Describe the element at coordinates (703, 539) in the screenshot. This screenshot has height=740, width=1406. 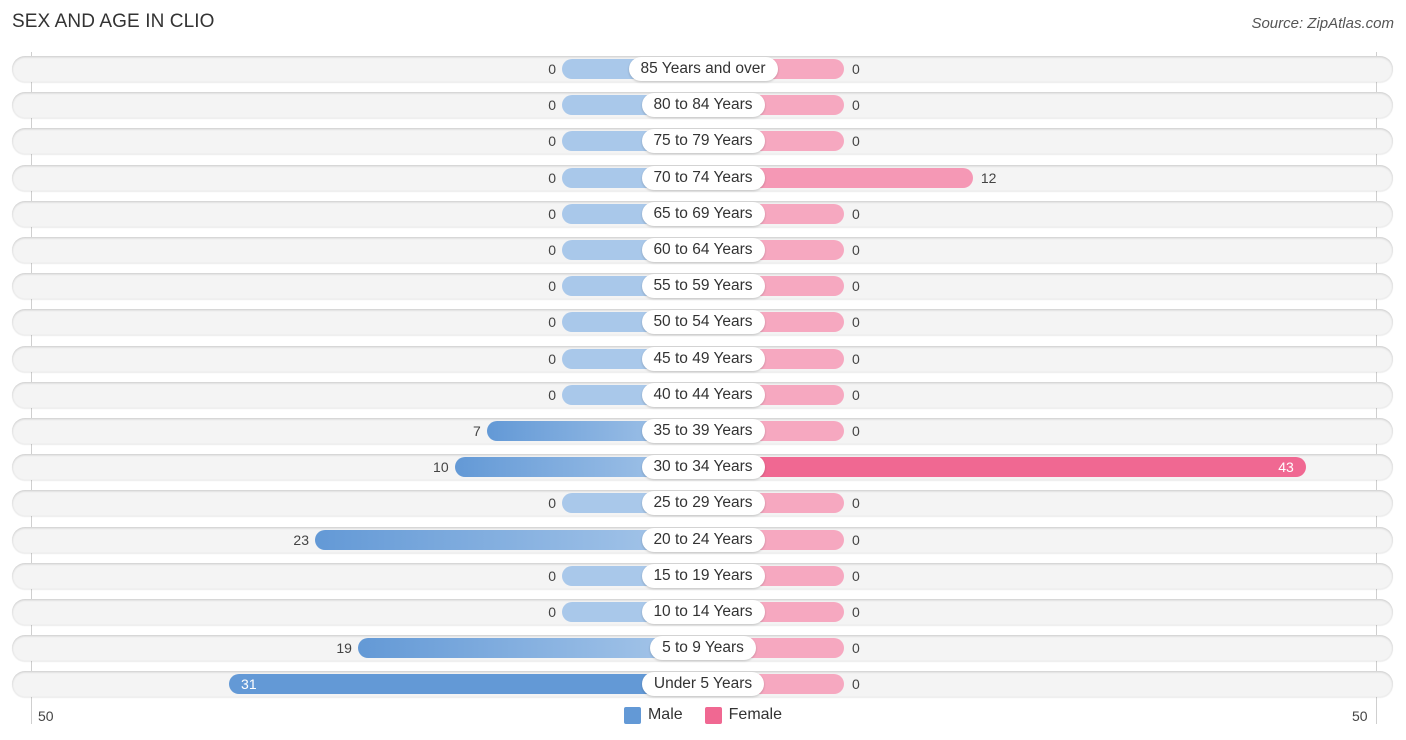
I see `category-label: 20 to 24 Years` at that location.